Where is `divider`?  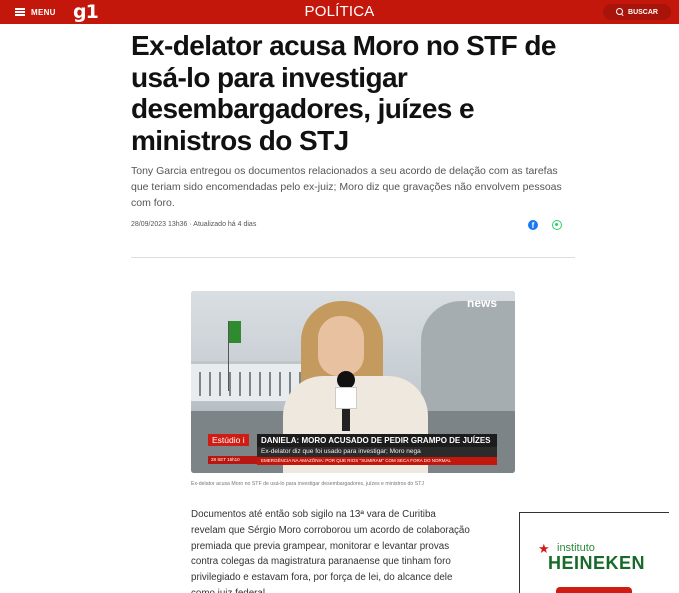 divider is located at coordinates (353, 257).